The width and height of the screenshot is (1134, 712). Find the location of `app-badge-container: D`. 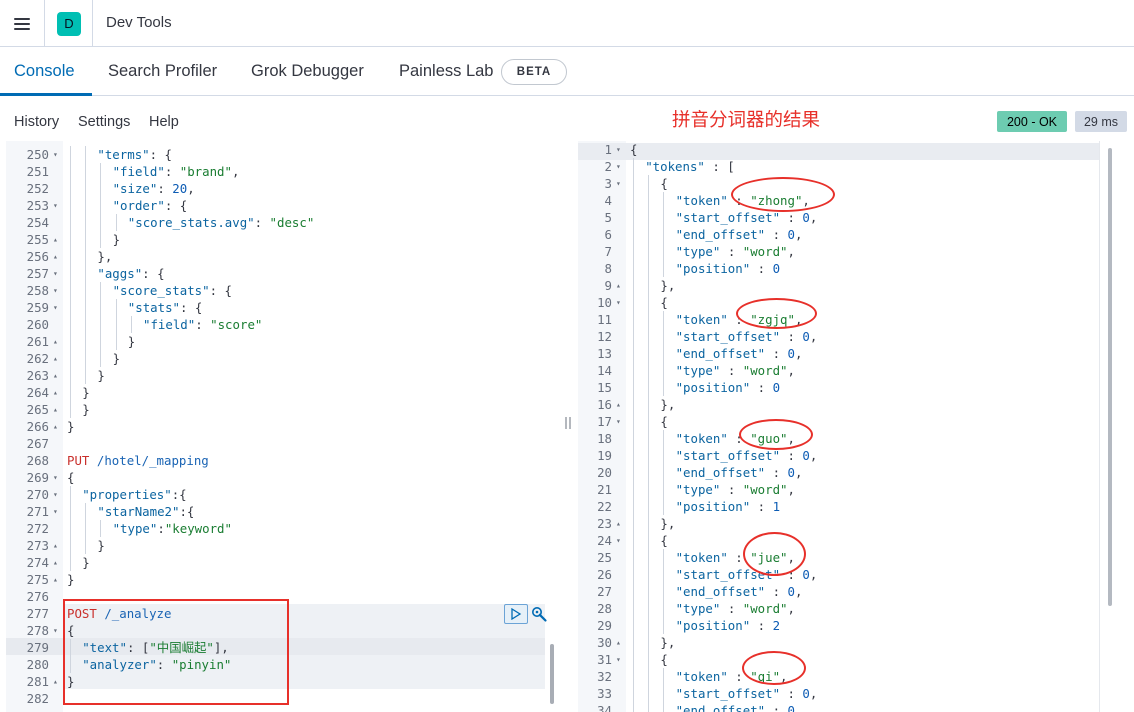

app-badge-container: D is located at coordinates (69, 23).